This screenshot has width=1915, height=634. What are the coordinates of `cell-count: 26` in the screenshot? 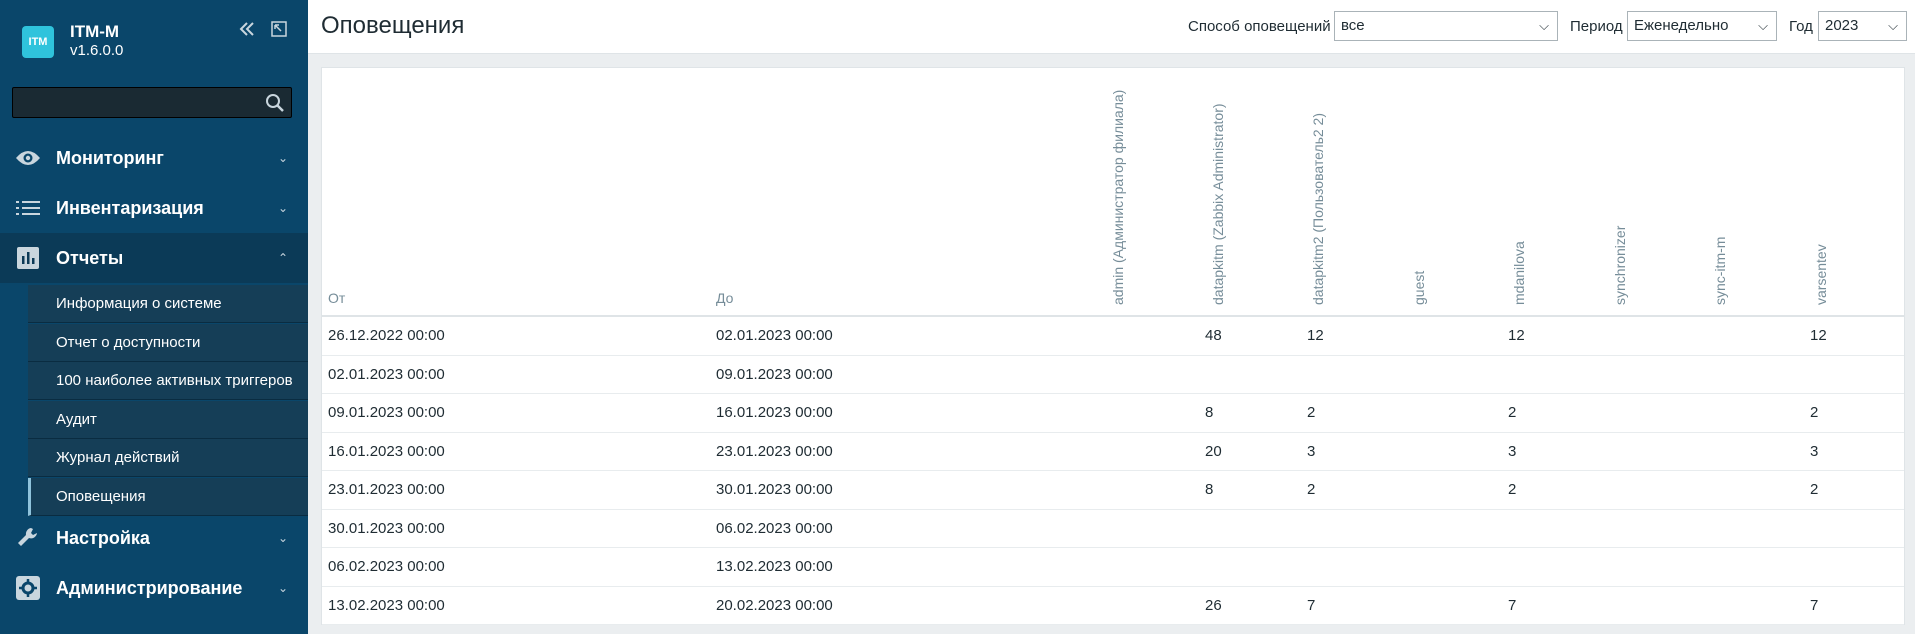 It's located at (1213, 605).